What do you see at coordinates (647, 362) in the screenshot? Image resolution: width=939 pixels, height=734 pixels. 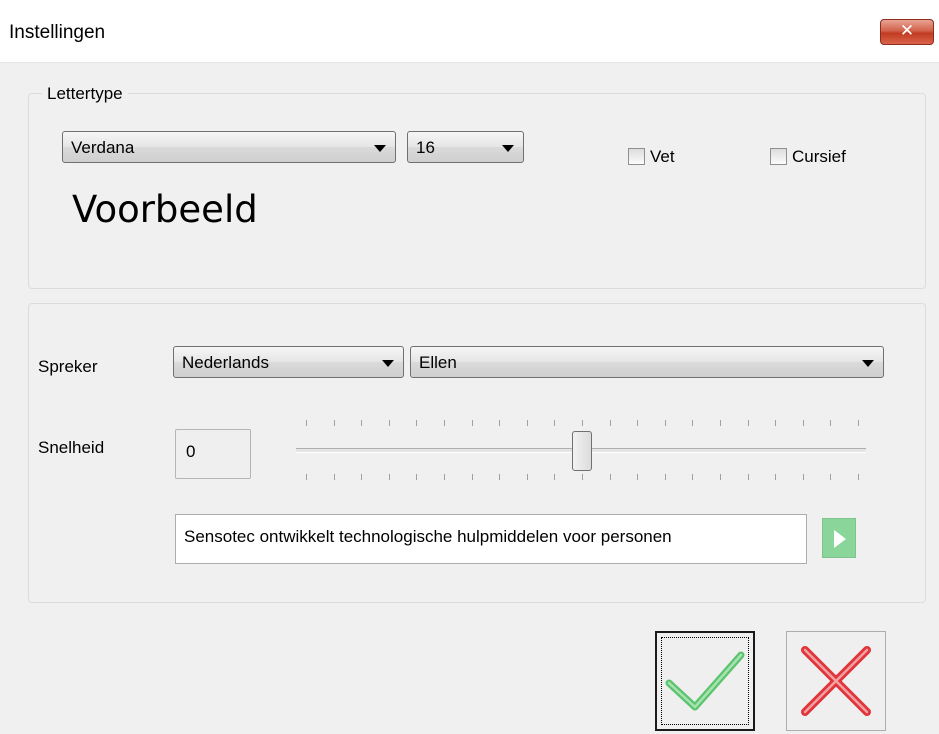 I see `voice-select: Ellen` at bounding box center [647, 362].